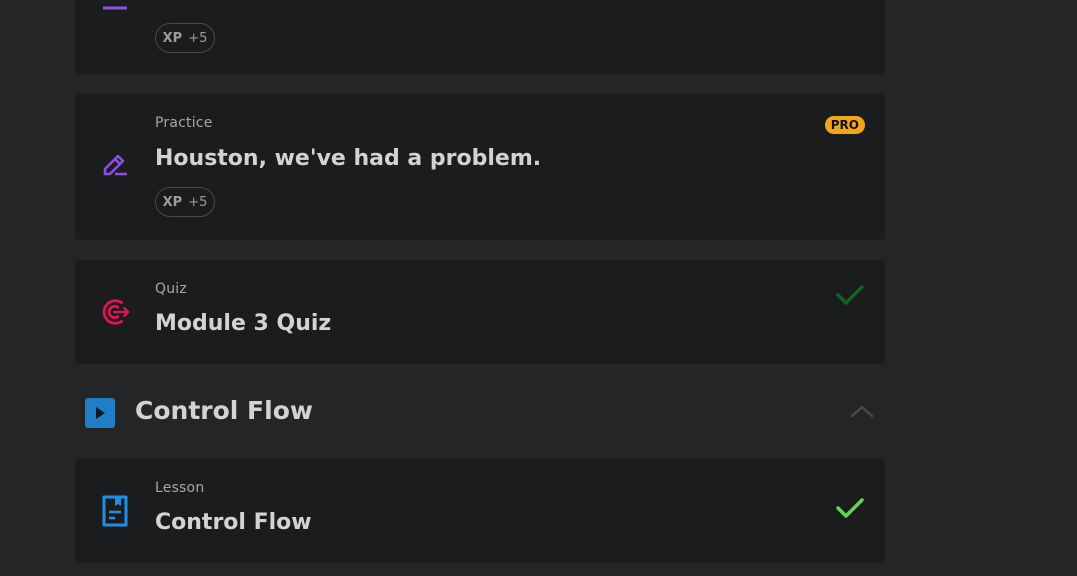  What do you see at coordinates (844, 125) in the screenshot?
I see `pro-badge: PRO` at bounding box center [844, 125].